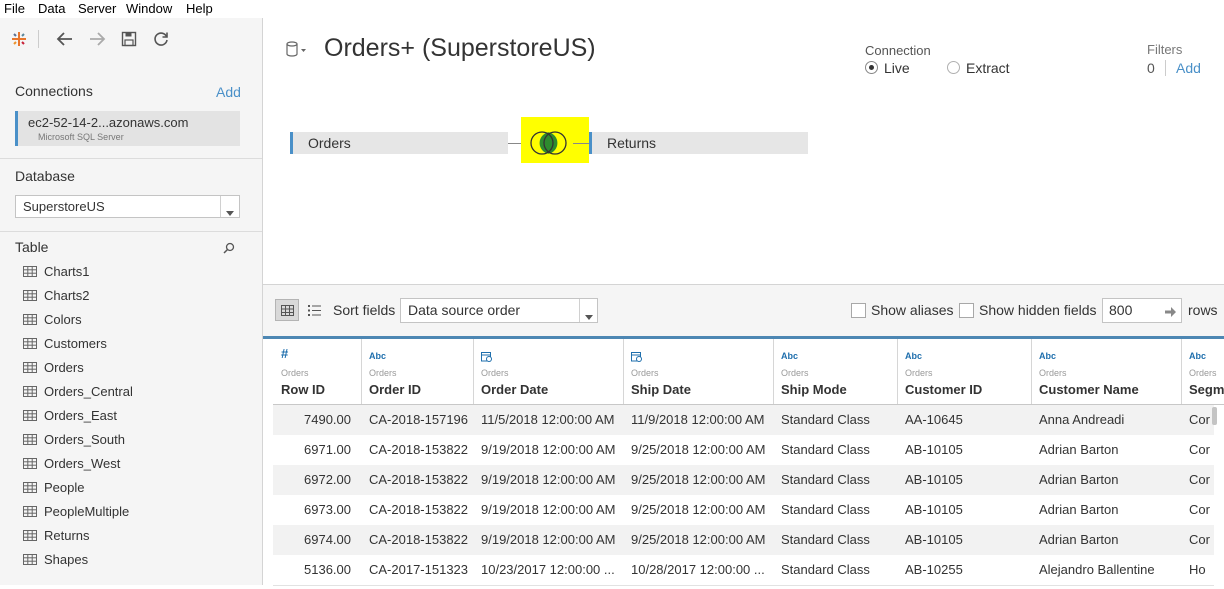  What do you see at coordinates (1203, 310) in the screenshot?
I see `rows-label: rows` at bounding box center [1203, 310].